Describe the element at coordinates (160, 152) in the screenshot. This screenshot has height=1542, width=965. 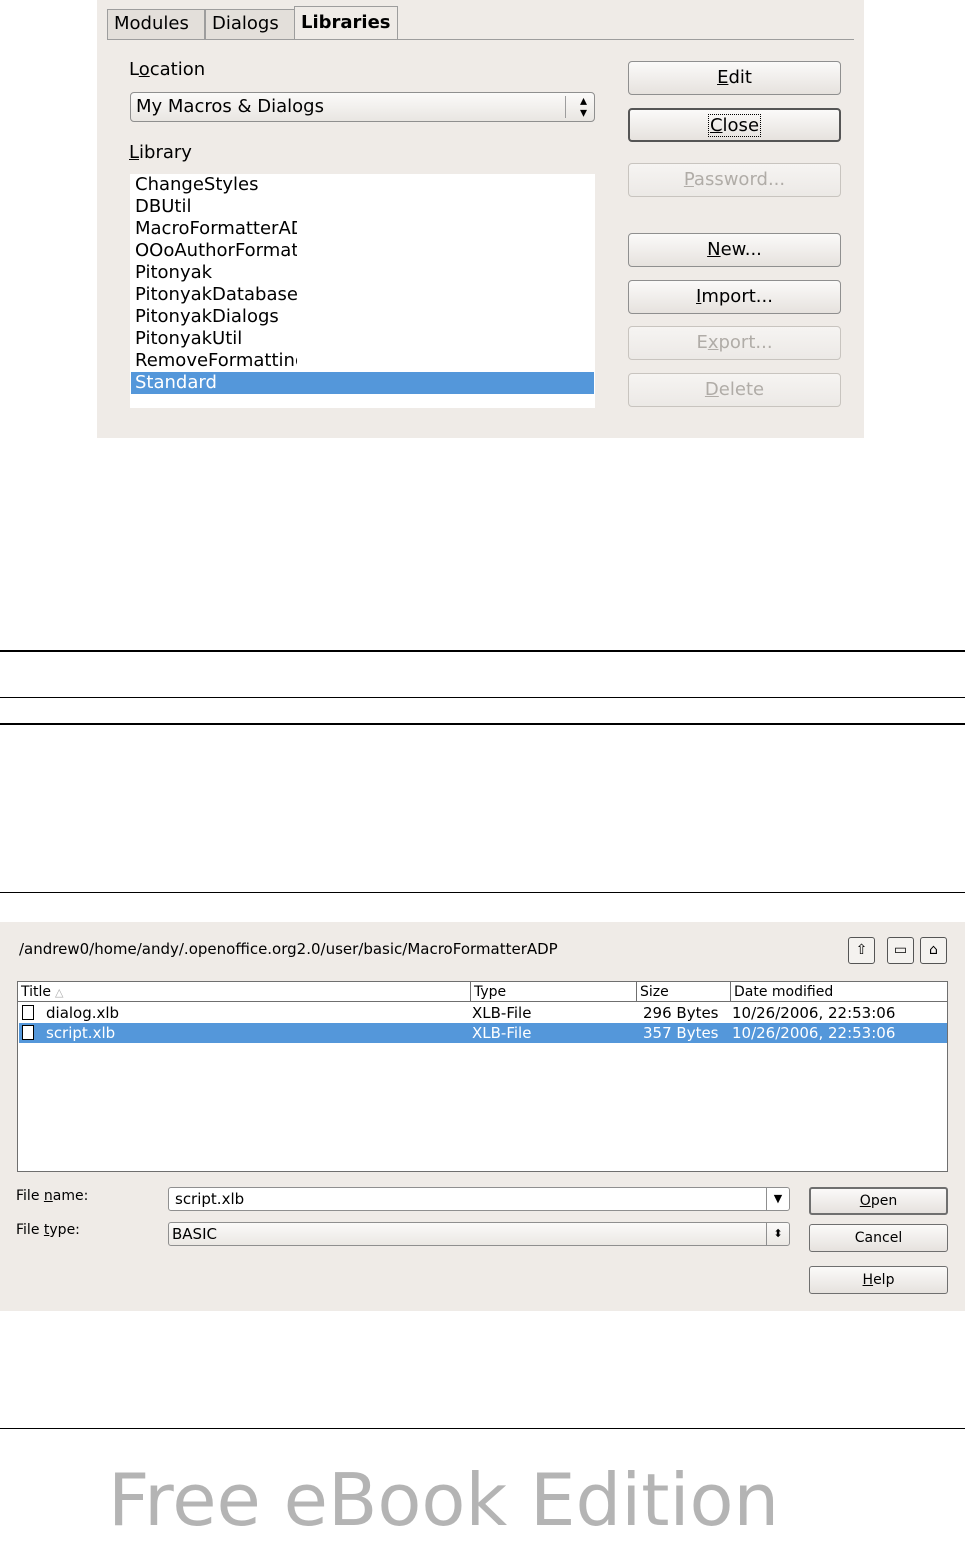
I see `library-label: Library` at that location.